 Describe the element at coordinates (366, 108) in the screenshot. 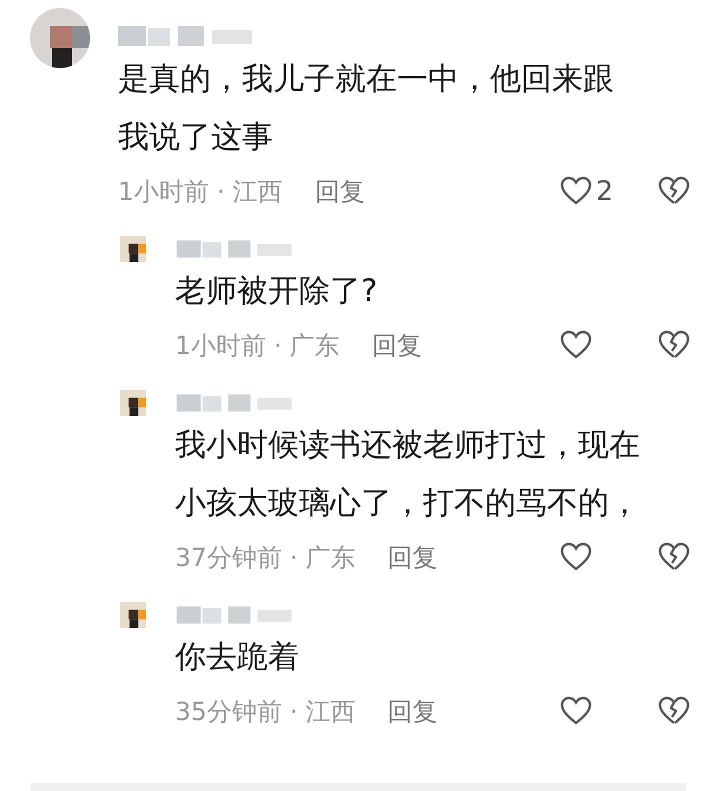

I see `comment-text: 是真的，我儿子就在一中，他回来跟我说了这事` at that location.